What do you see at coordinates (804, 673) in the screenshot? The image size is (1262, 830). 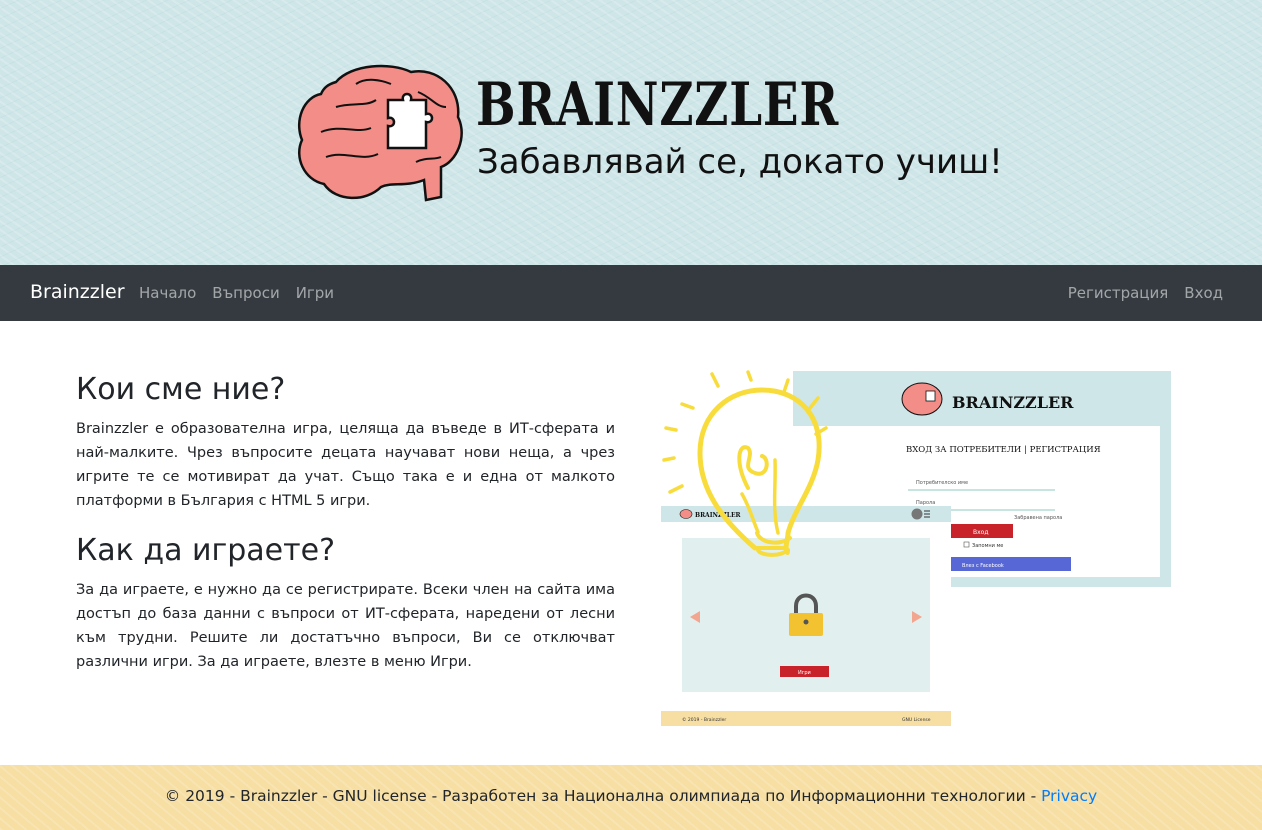 I see `mock-games-button-label: Игри` at bounding box center [804, 673].